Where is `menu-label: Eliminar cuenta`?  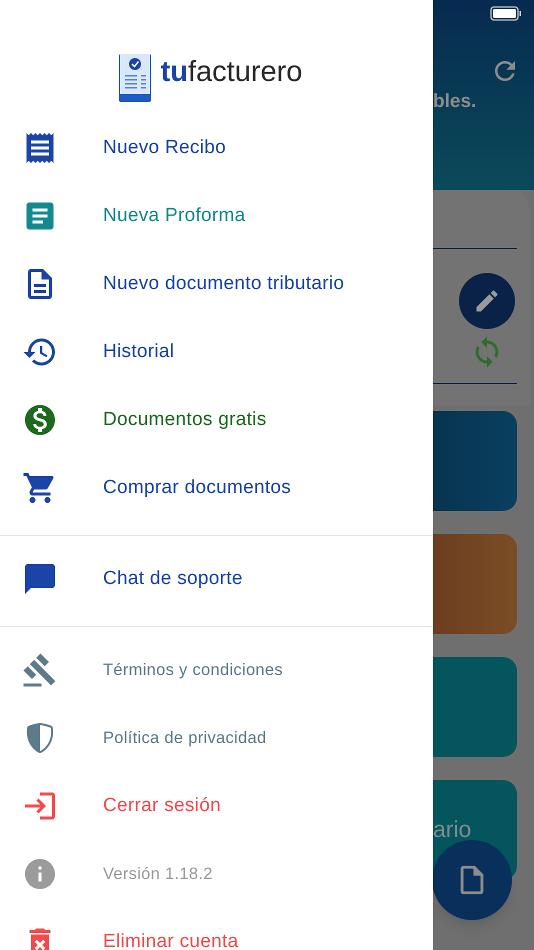
menu-label: Eliminar cuenta is located at coordinates (170, 940).